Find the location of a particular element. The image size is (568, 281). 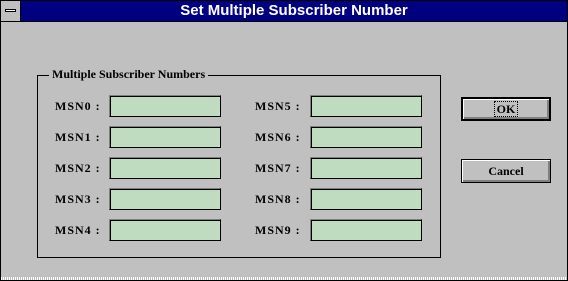

ok-button: OK is located at coordinates (506, 109).